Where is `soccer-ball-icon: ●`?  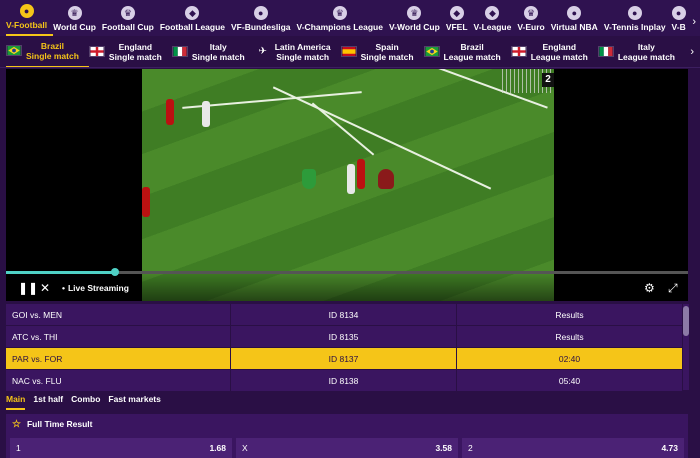 soccer-ball-icon: ● is located at coordinates (26, 11).